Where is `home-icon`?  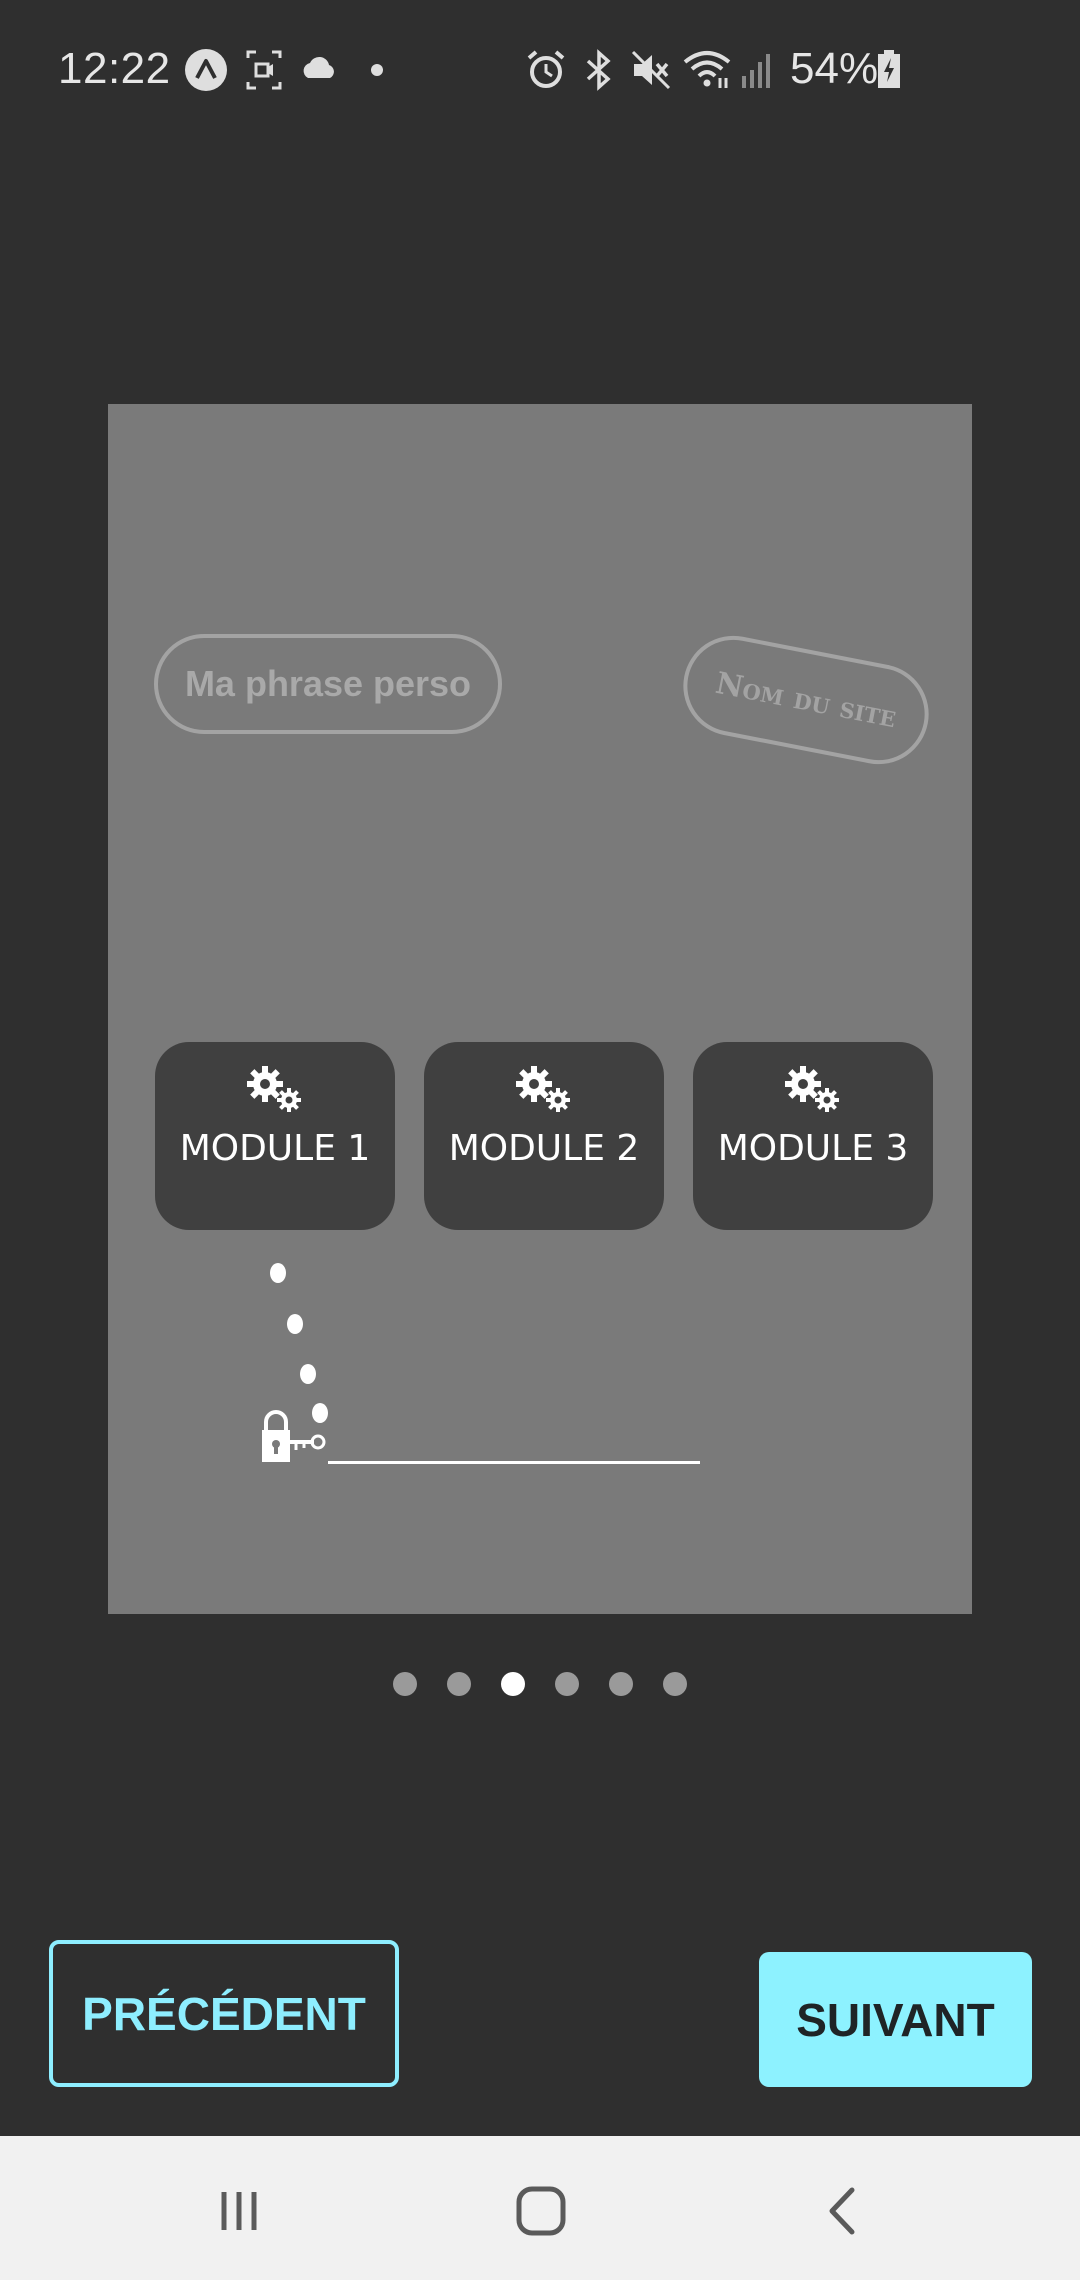 home-icon is located at coordinates (541, 2211).